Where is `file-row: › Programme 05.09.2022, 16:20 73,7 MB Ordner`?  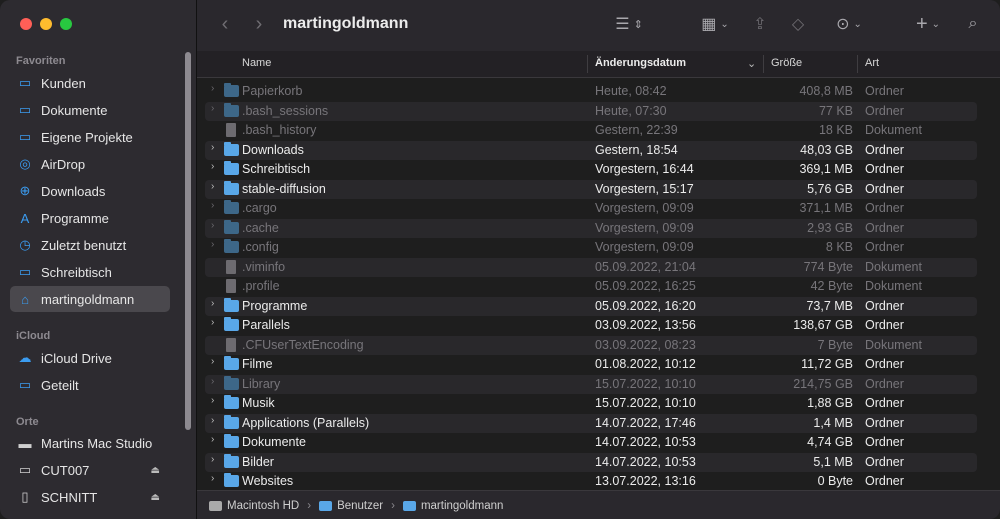
file-row: › Programme 05.09.2022, 16:20 73,7 MB Ordner is located at coordinates (591, 306).